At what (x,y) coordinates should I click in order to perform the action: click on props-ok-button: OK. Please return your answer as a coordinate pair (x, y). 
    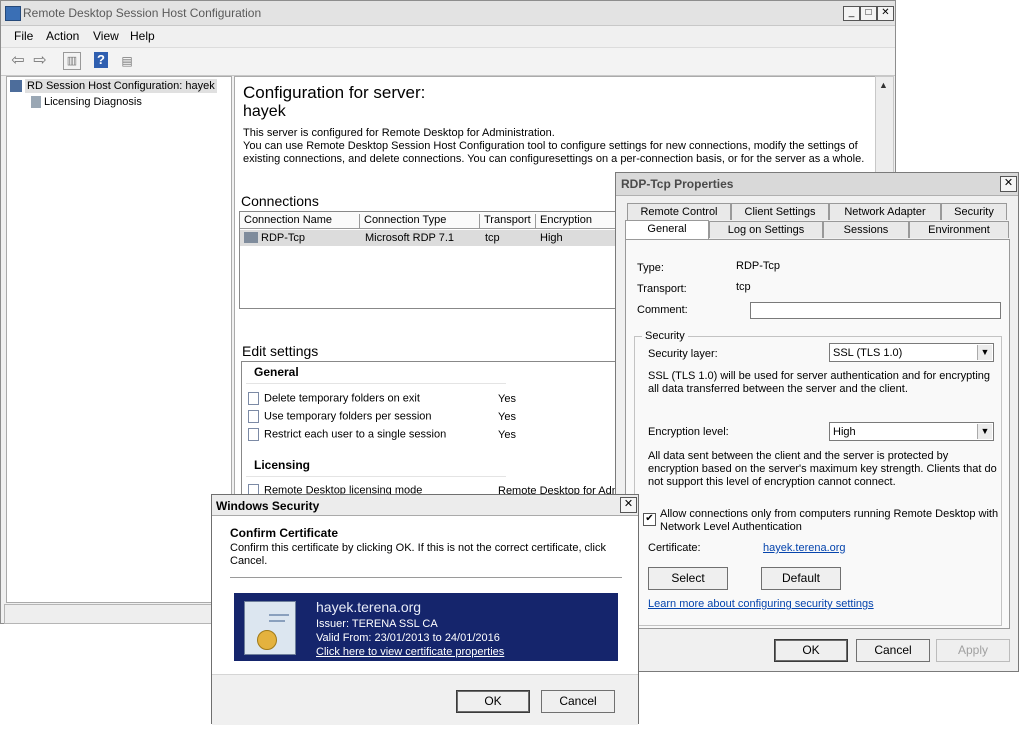
    Looking at the image, I should click on (811, 650).